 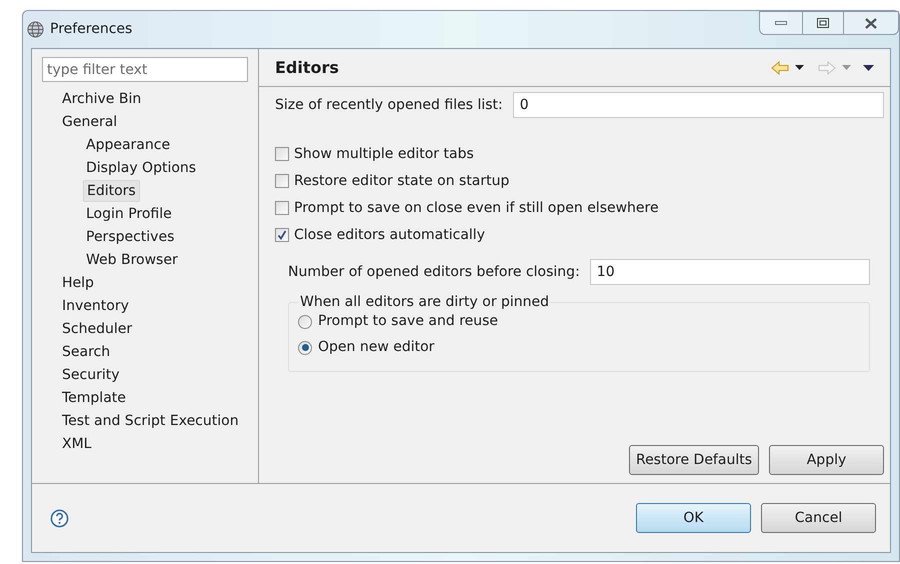 I want to click on tree-item: Web Browser, so click(x=132, y=260).